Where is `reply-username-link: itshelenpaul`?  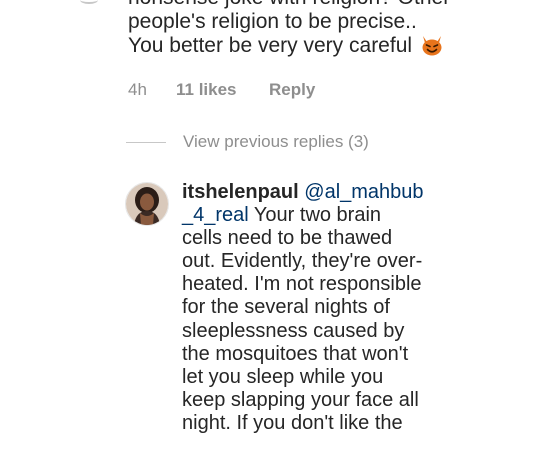 reply-username-link: itshelenpaul is located at coordinates (240, 192).